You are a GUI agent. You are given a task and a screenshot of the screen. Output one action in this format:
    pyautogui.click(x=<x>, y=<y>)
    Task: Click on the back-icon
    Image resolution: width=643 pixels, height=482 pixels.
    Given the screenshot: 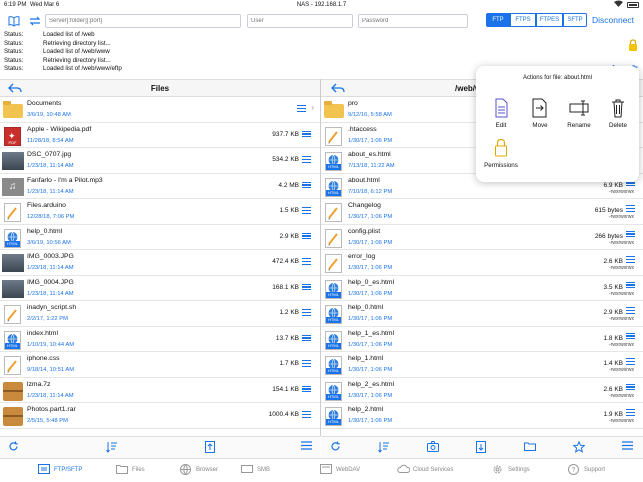 What is the action you would take?
    pyautogui.click(x=338, y=89)
    